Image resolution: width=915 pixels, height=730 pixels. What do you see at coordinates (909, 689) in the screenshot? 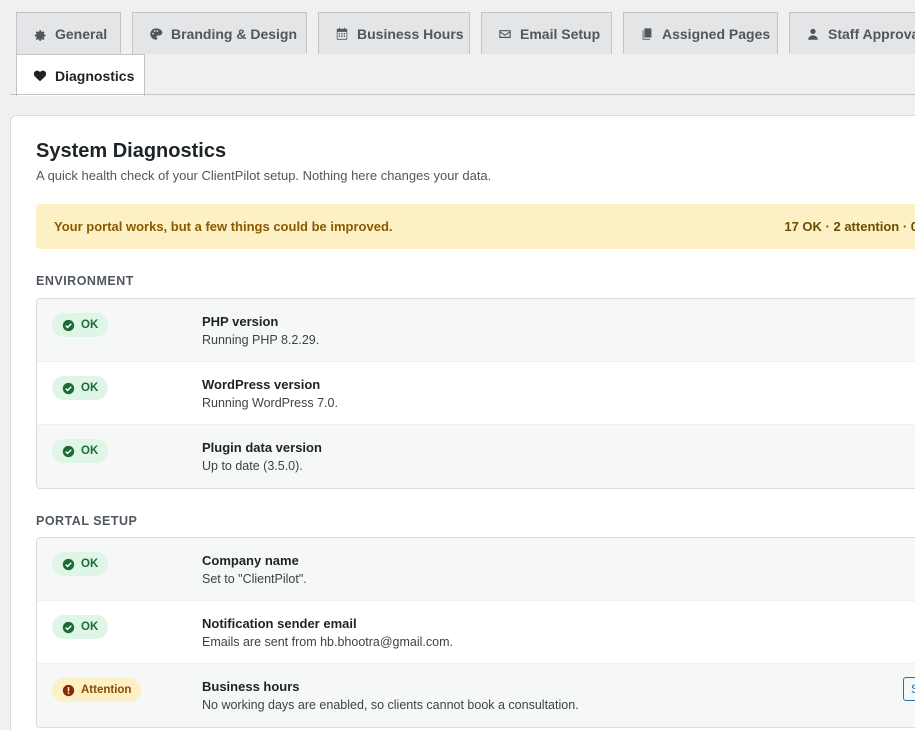
I see `fix-business-hours-button: S` at bounding box center [909, 689].